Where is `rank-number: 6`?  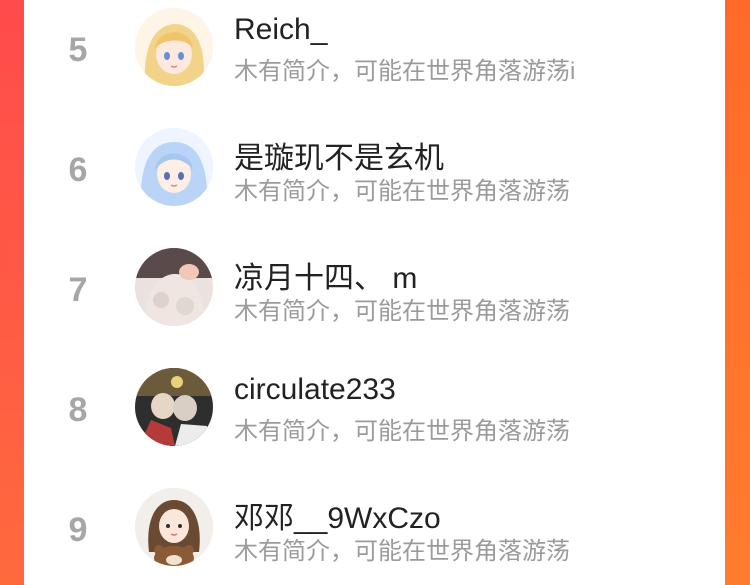
rank-number: 6 is located at coordinates (78, 170).